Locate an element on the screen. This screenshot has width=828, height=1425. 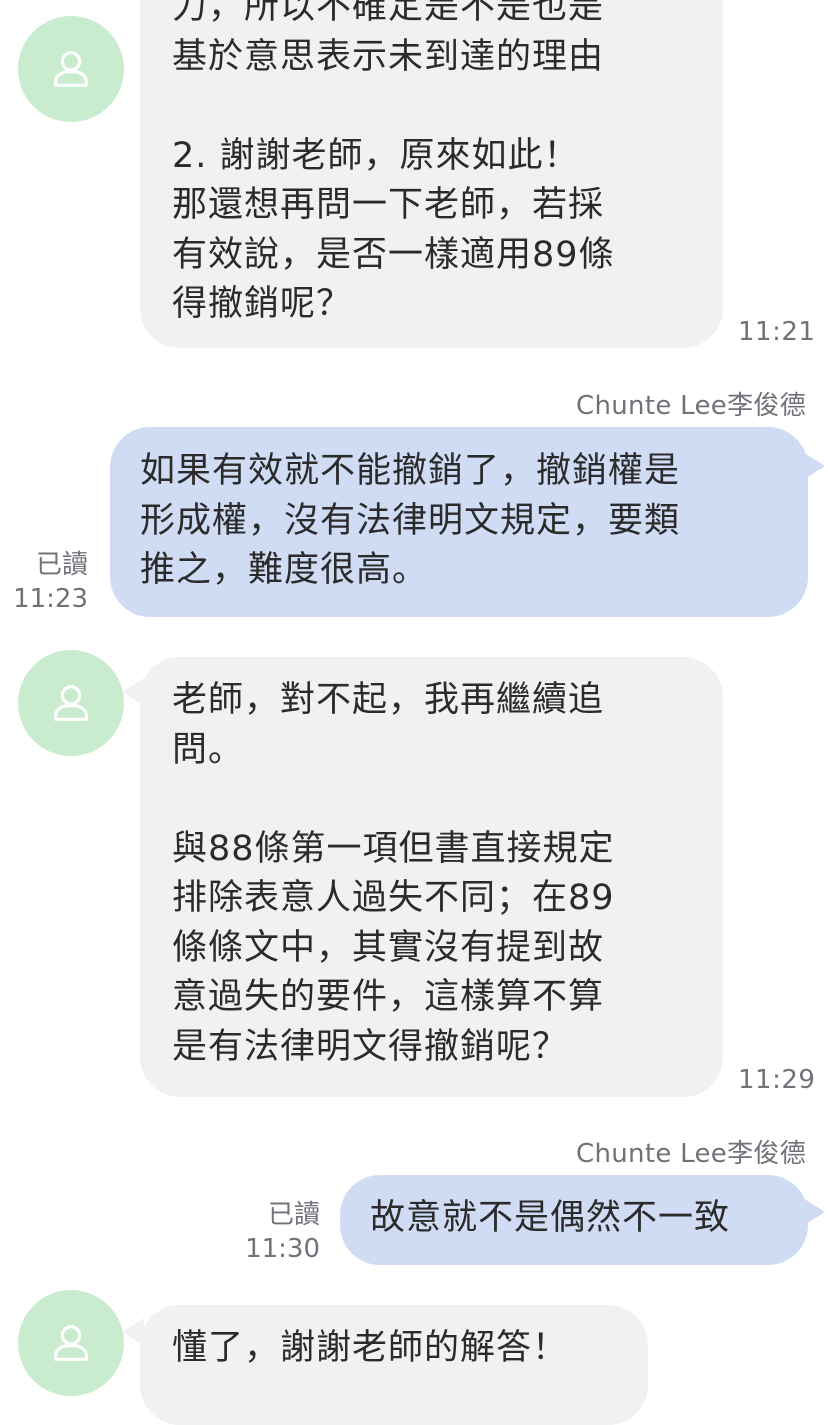
message-time: 11:30 is located at coordinates (282, 1249).